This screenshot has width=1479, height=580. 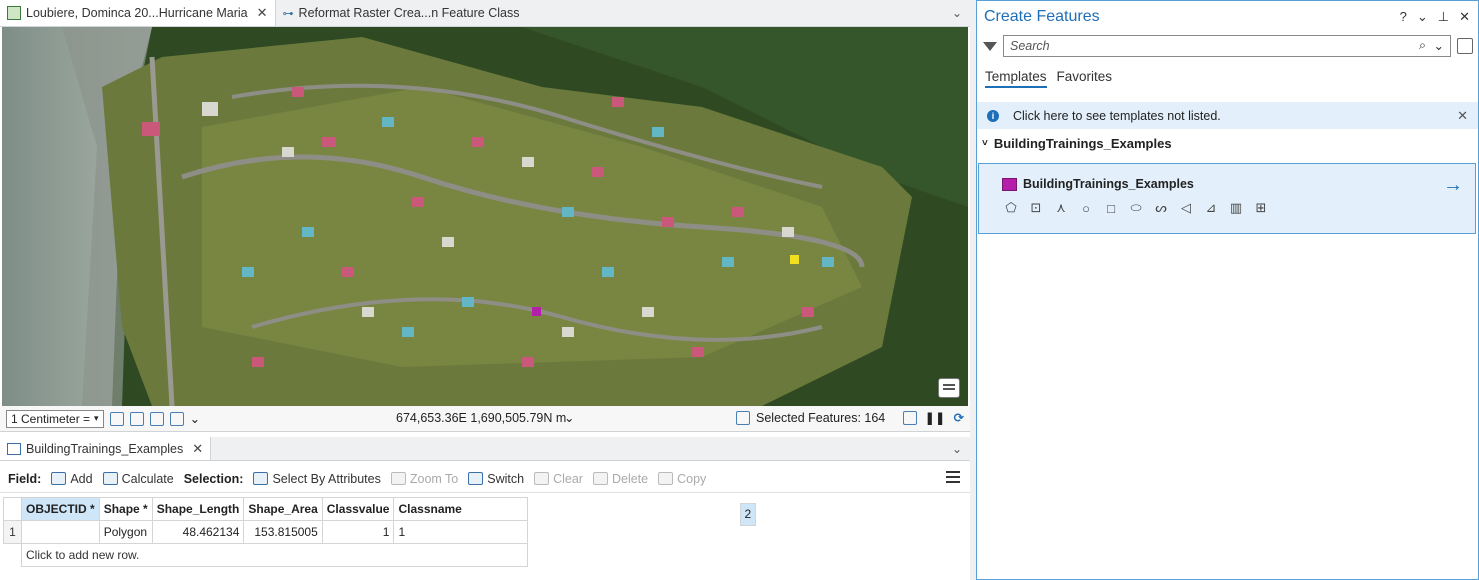 What do you see at coordinates (461, 509) in the screenshot?
I see `column-header: Classname` at bounding box center [461, 509].